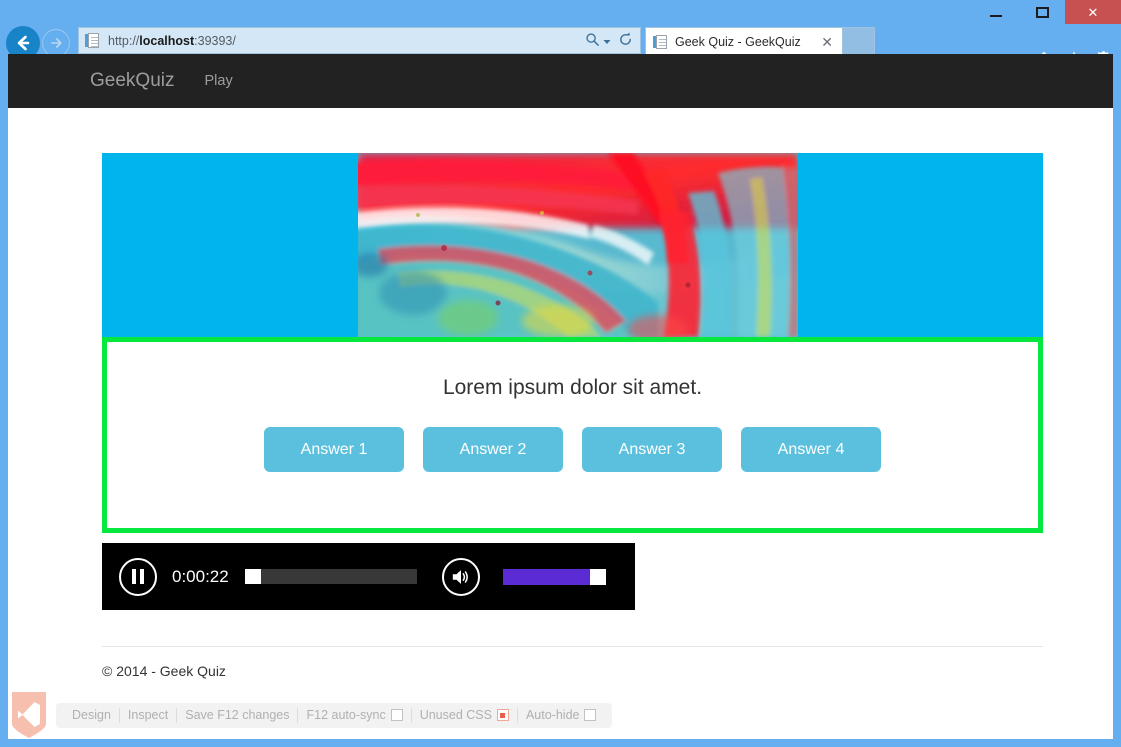 Image resolution: width=1121 pixels, height=747 pixels. I want to click on footer-divider, so click(572, 646).